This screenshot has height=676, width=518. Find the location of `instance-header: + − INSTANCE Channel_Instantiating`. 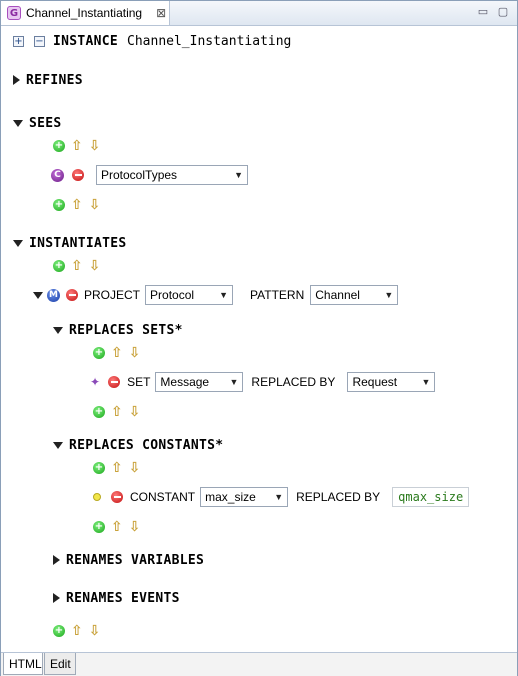

instance-header: + − INSTANCE Channel_Instantiating is located at coordinates (152, 41).